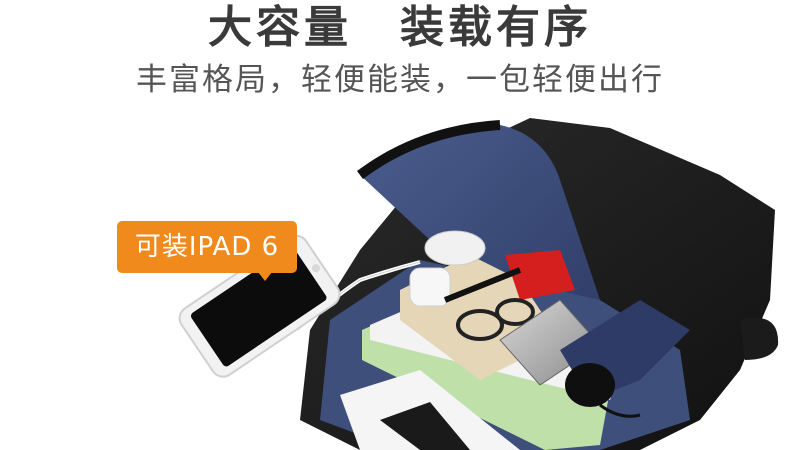 This screenshot has height=450, width=800. I want to click on ipad-badge: 可装IPAD 6, so click(207, 247).